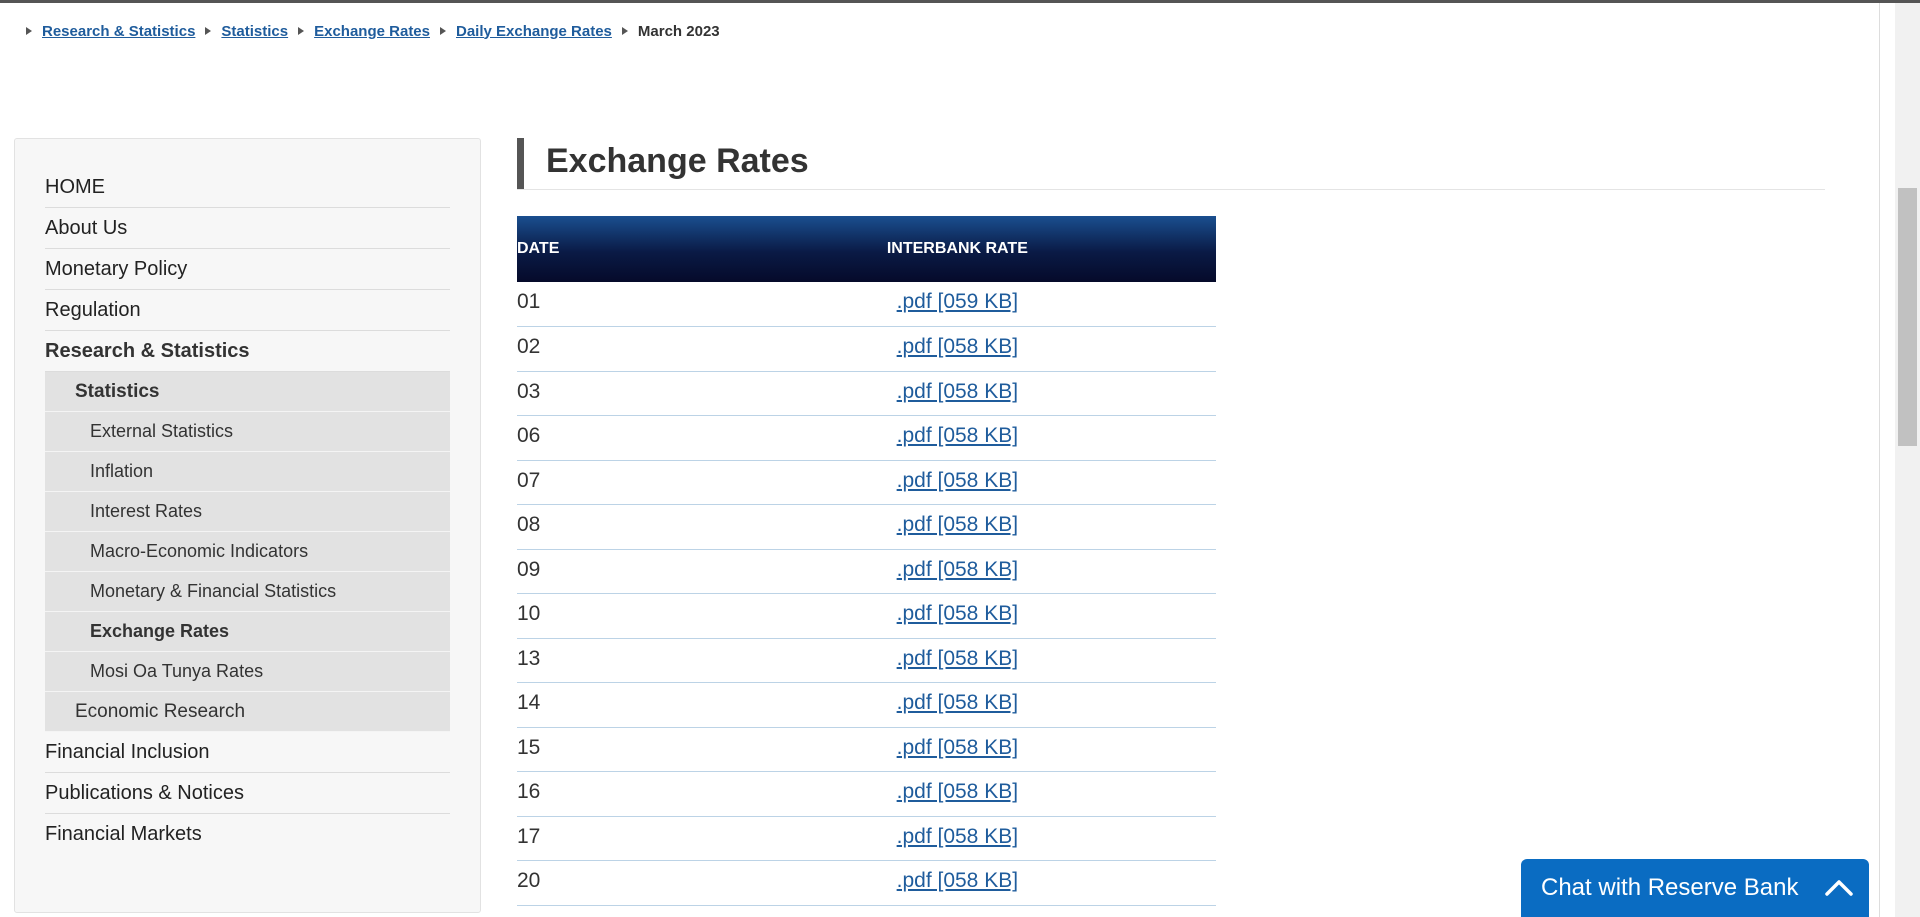 The image size is (1920, 917). I want to click on sidebar-item-publications-notices: Publications & Notices, so click(247, 793).